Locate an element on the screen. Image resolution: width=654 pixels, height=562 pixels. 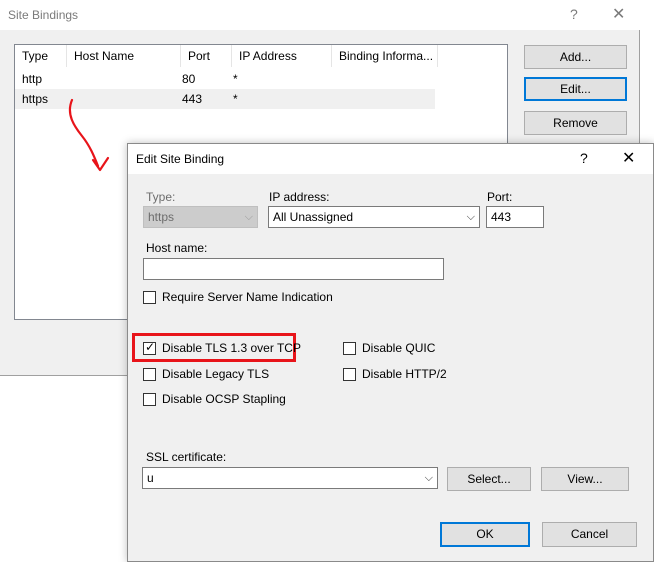
annotation-arrow-icon is located at coordinates (89, 135).